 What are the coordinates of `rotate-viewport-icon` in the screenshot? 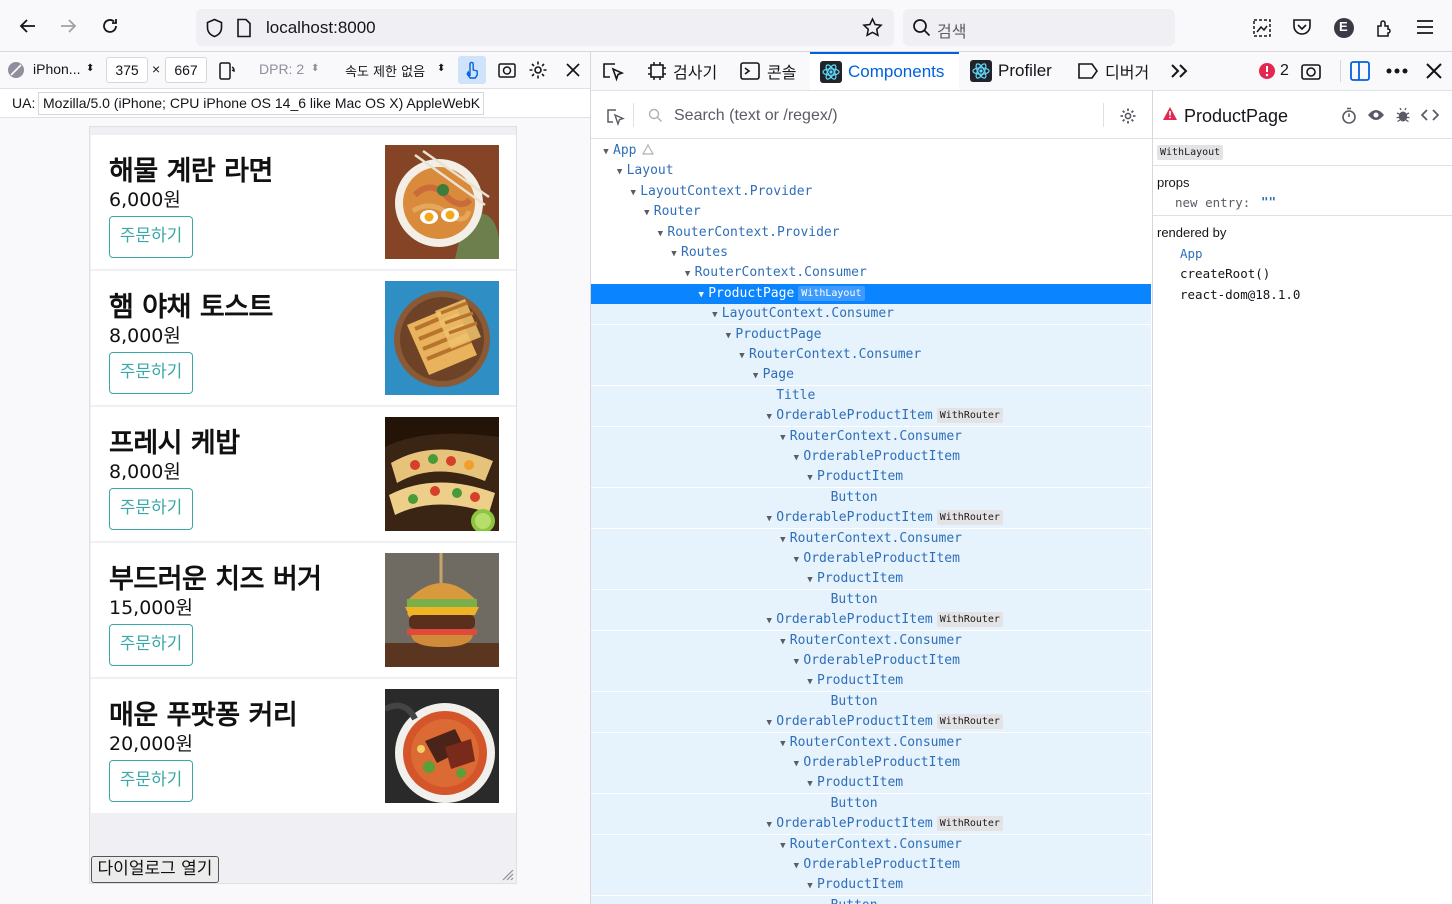 It's located at (227, 72).